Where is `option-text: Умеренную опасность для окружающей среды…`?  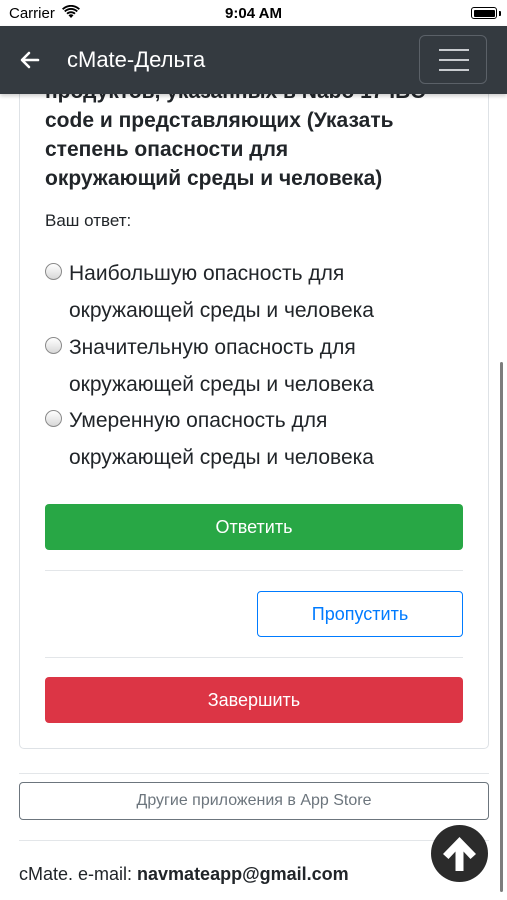
option-text: Умеренную опасность для окружающей среды… is located at coordinates (269, 439).